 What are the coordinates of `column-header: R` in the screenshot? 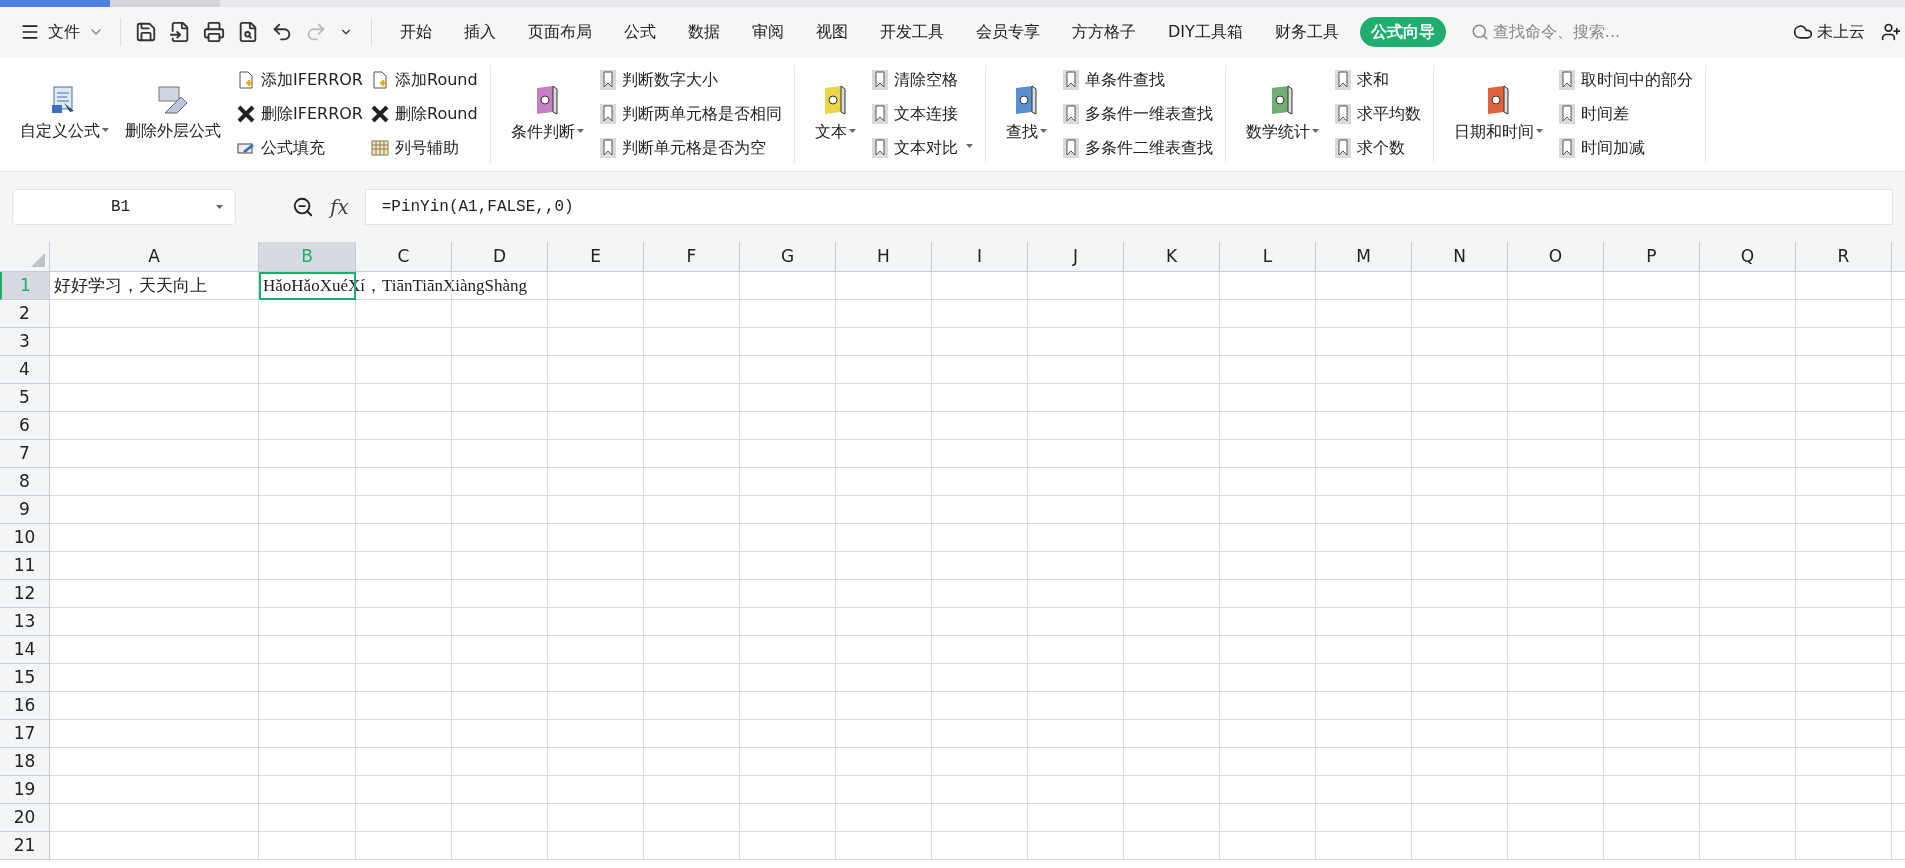 It's located at (1844, 257).